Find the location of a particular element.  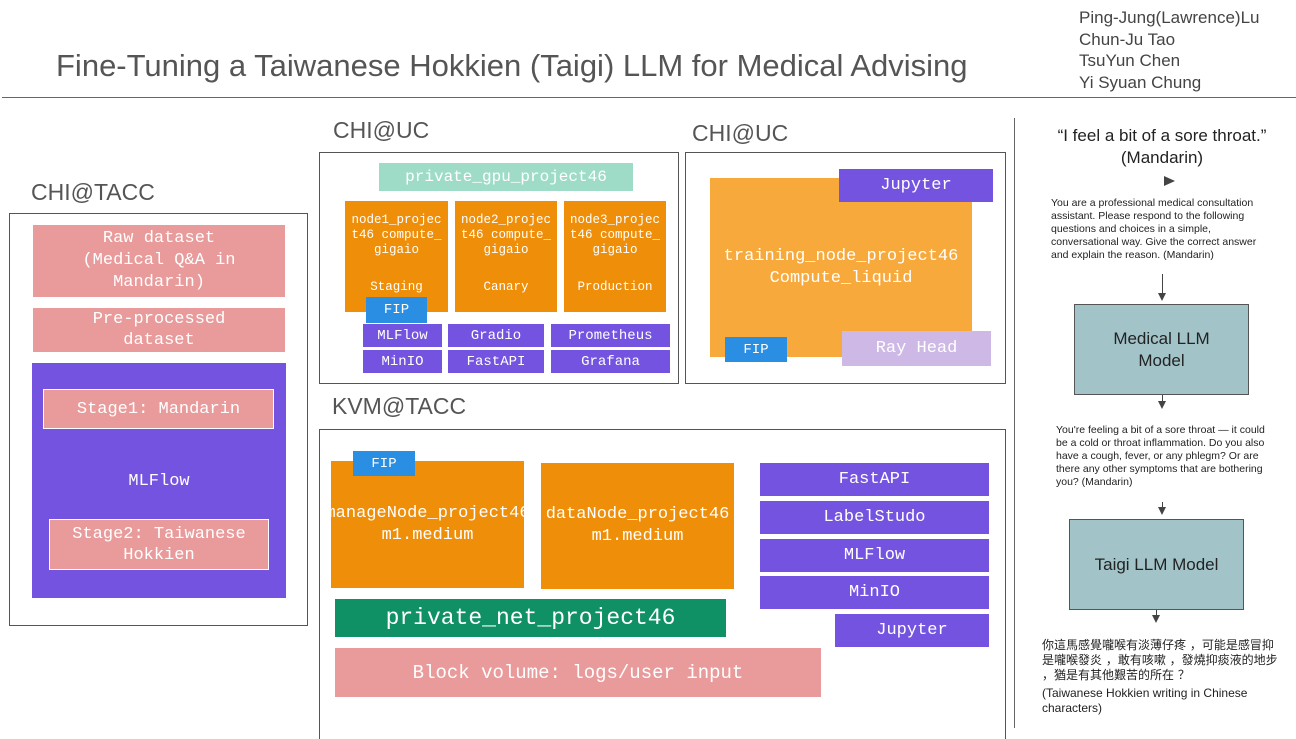

preprocessed-dataset-box: Pre-processed dataset is located at coordinates (159, 330).